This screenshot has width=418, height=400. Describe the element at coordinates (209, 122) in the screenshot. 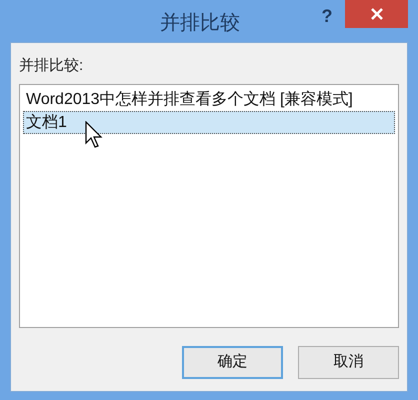

I see `list-item: 文档1` at that location.